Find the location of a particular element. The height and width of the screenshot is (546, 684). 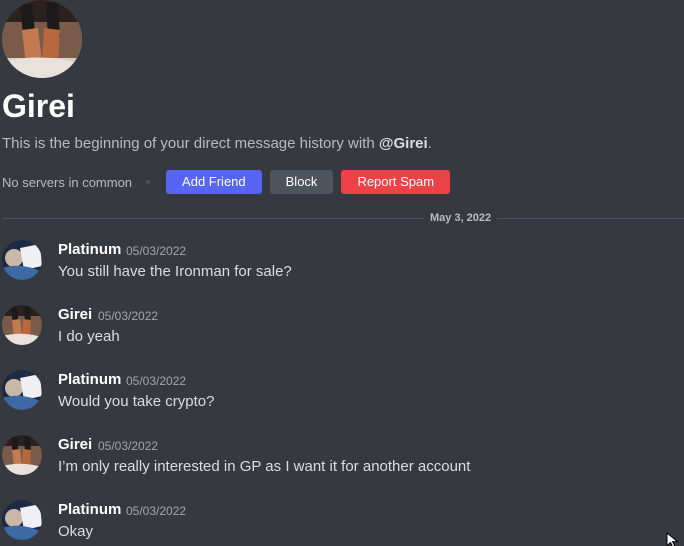

user-mention: @Girei is located at coordinates (403, 143).